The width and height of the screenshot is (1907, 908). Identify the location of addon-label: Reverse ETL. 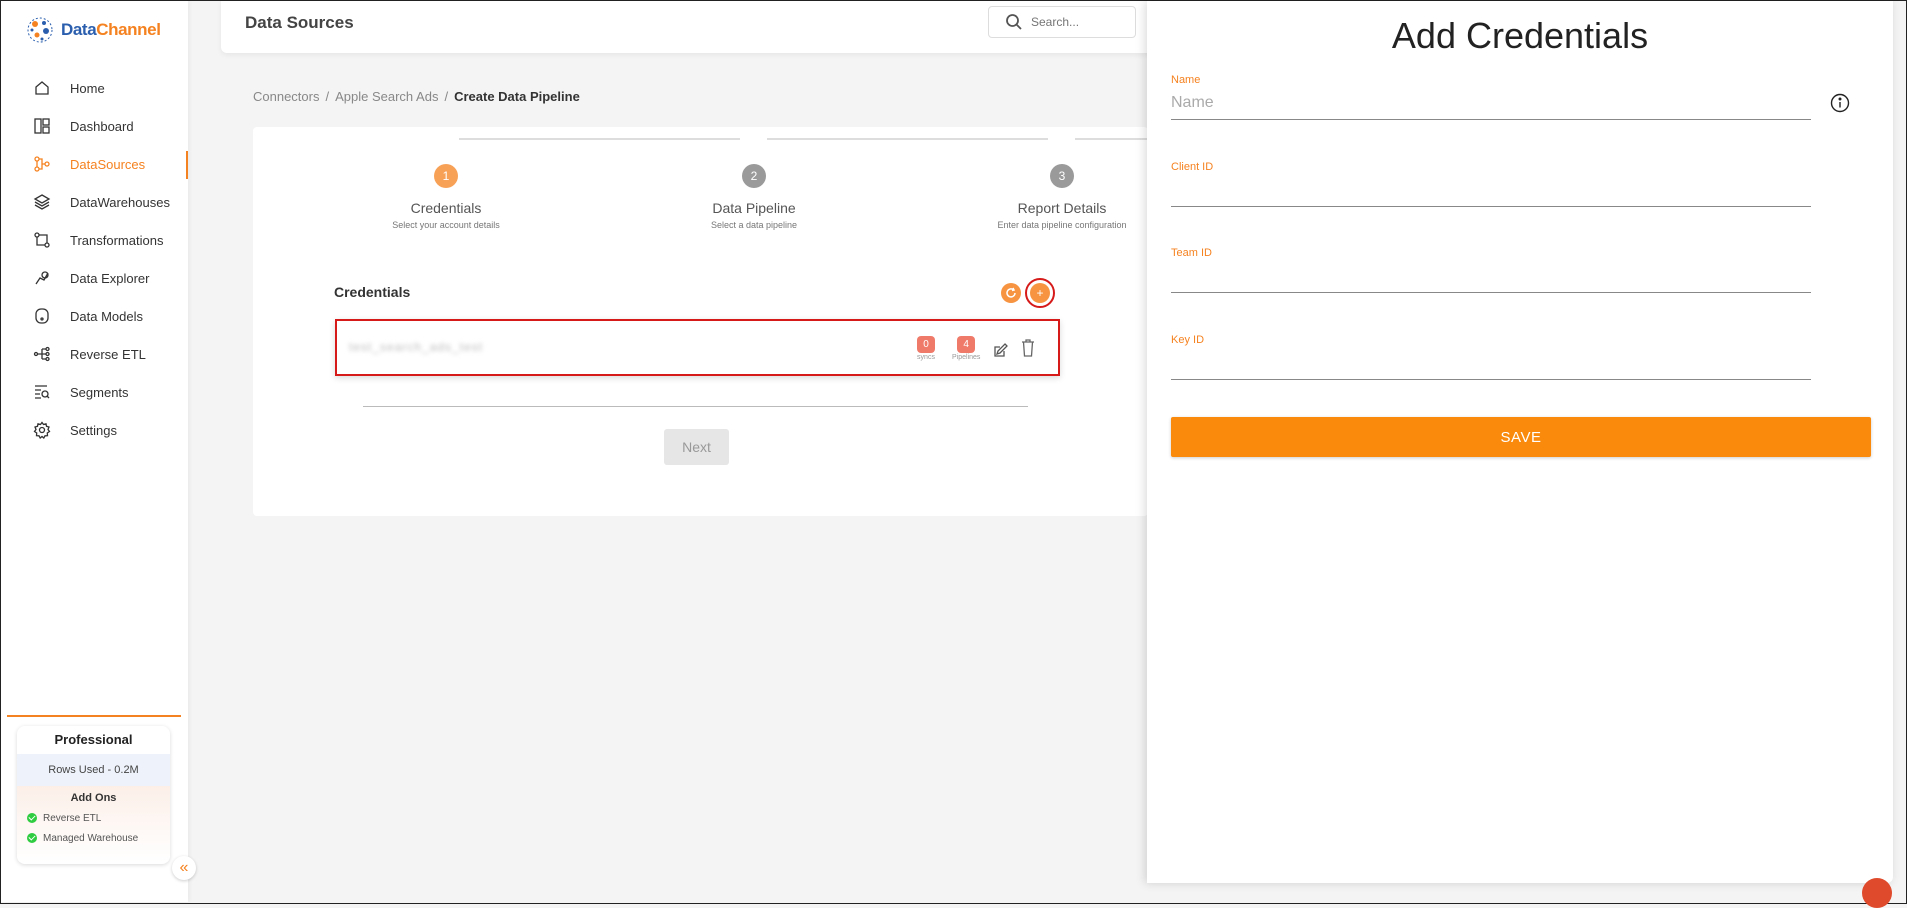
(72, 818).